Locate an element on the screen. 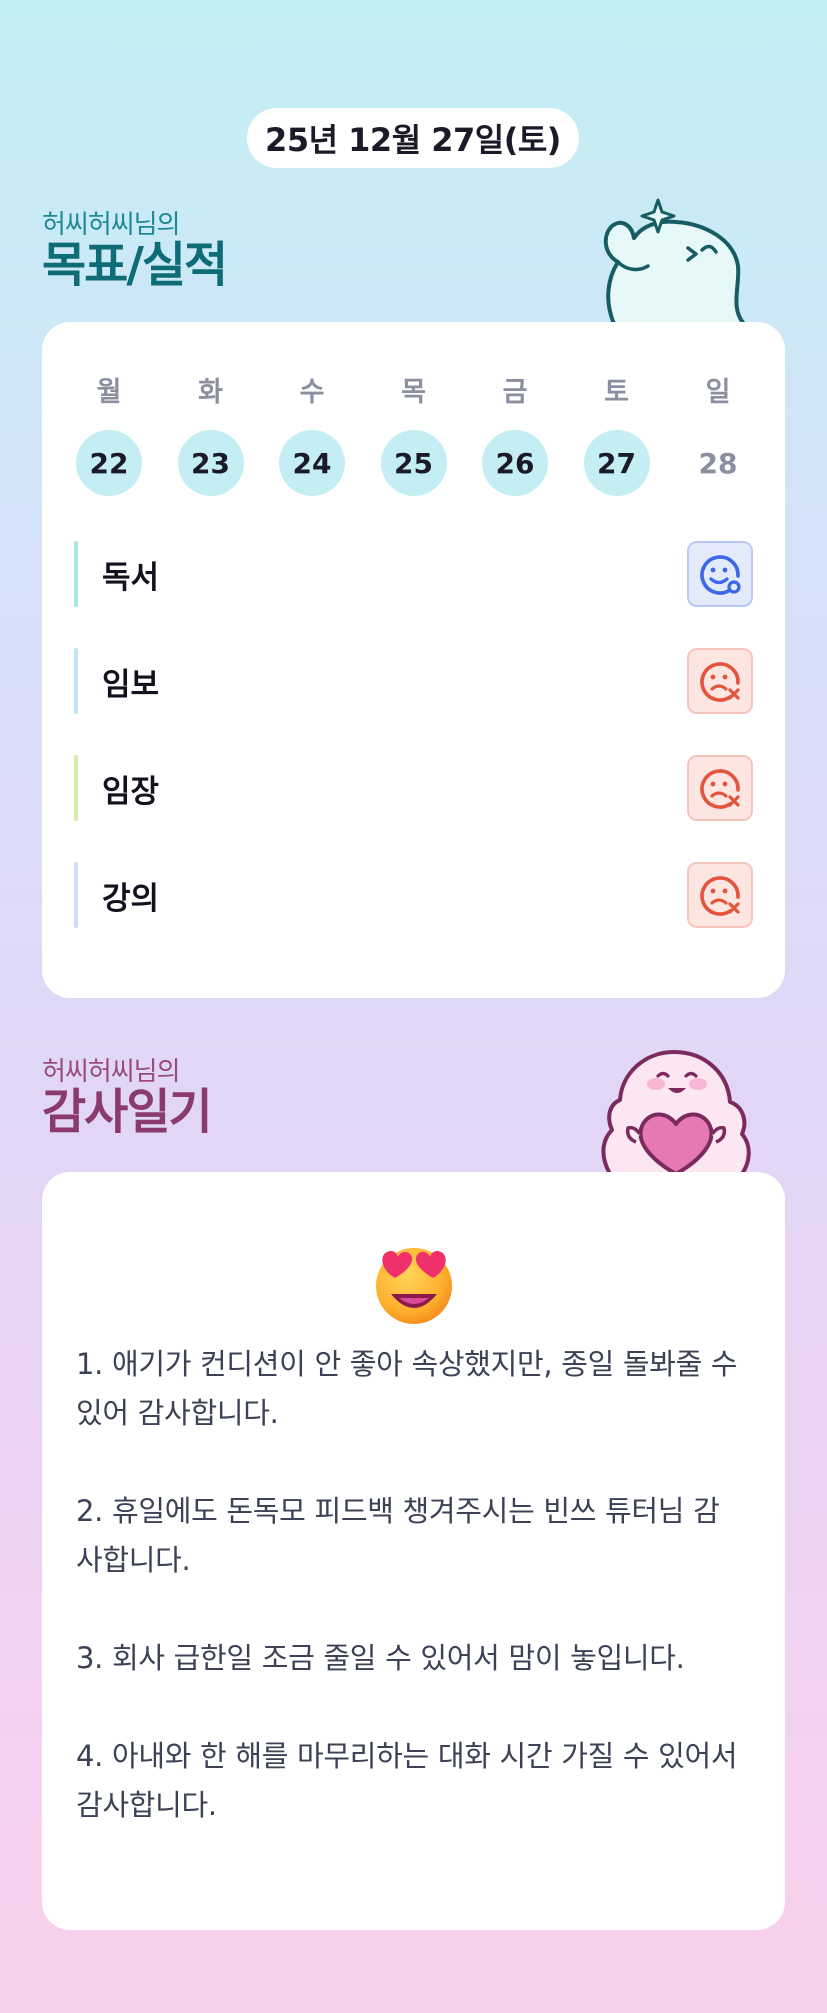 The height and width of the screenshot is (2013, 827). goal-status-done is located at coordinates (720, 574).